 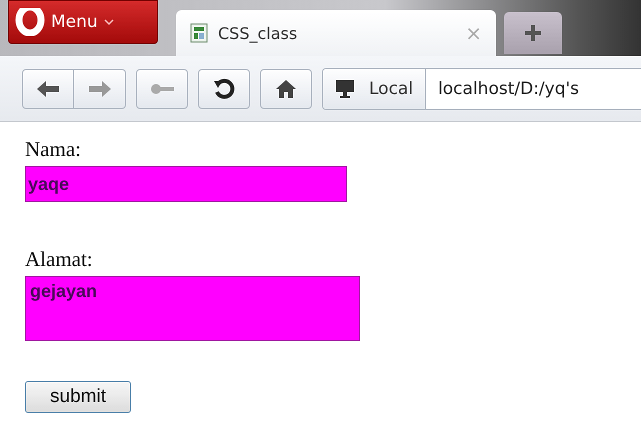 What do you see at coordinates (345, 88) in the screenshot?
I see `monitor-icon` at bounding box center [345, 88].